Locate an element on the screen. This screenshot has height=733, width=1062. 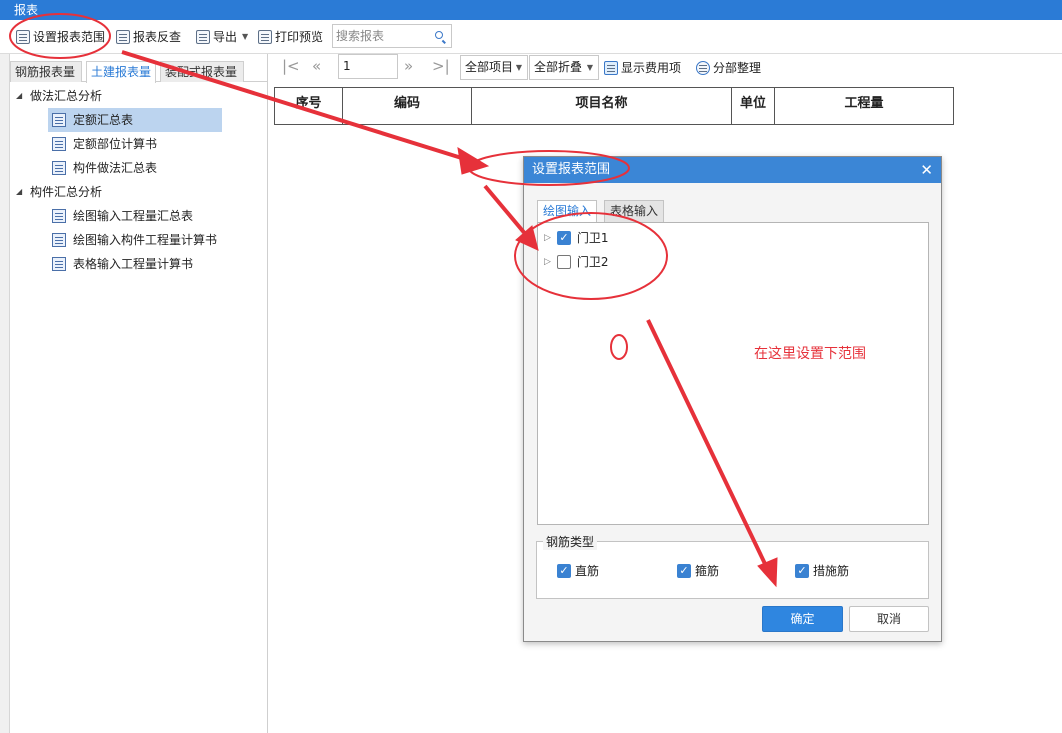
close-icon: ✕ is located at coordinates (926, 170).